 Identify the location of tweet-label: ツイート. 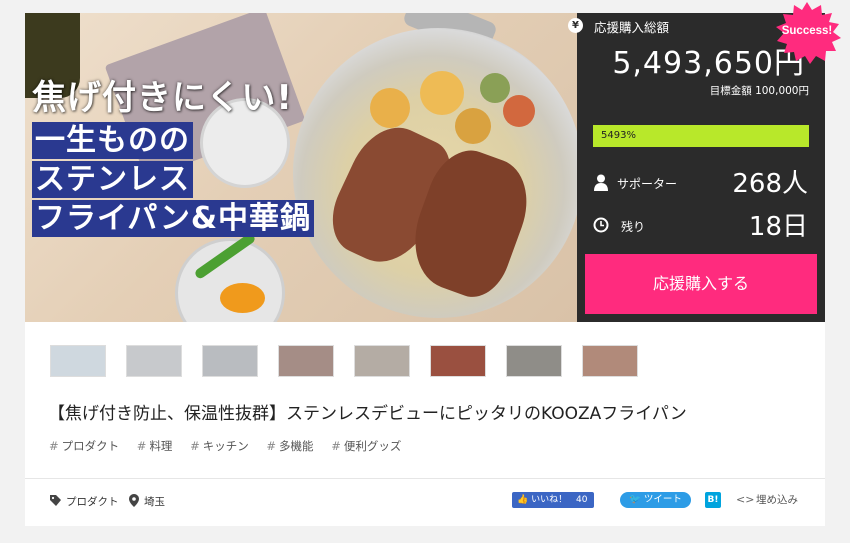
(662, 499).